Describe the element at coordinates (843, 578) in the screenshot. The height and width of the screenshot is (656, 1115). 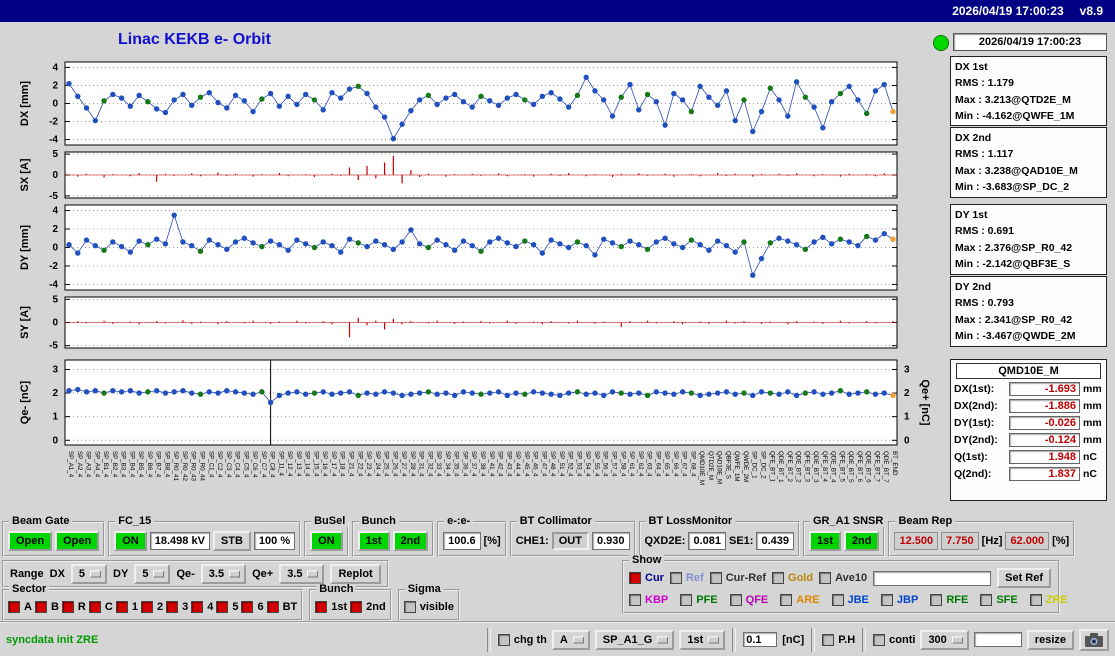
I see `show-ave10-checkbox: Ave10` at that location.